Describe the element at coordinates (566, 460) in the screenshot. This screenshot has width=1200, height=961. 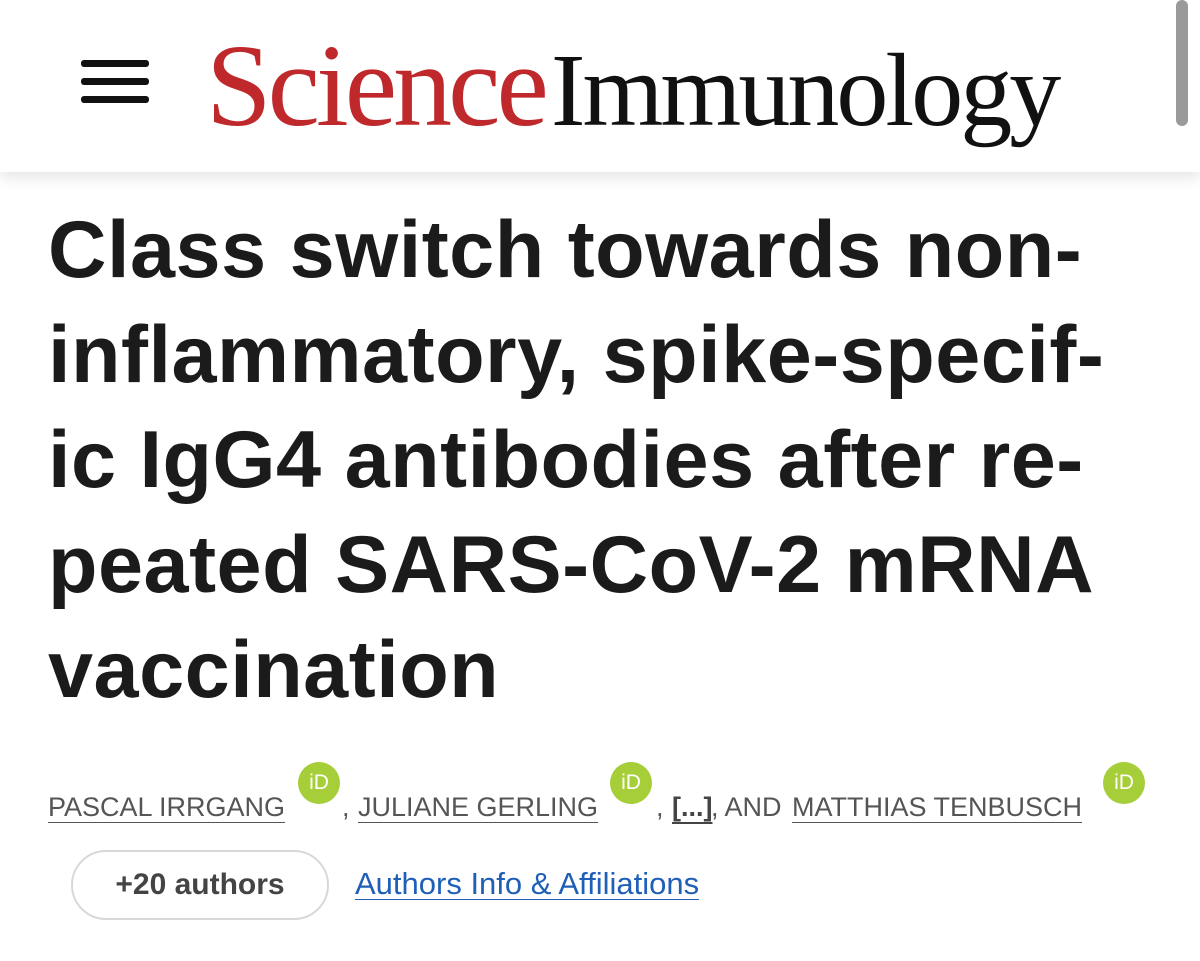
I see `title-line: ic IgG4 antibodies after re-` at that location.